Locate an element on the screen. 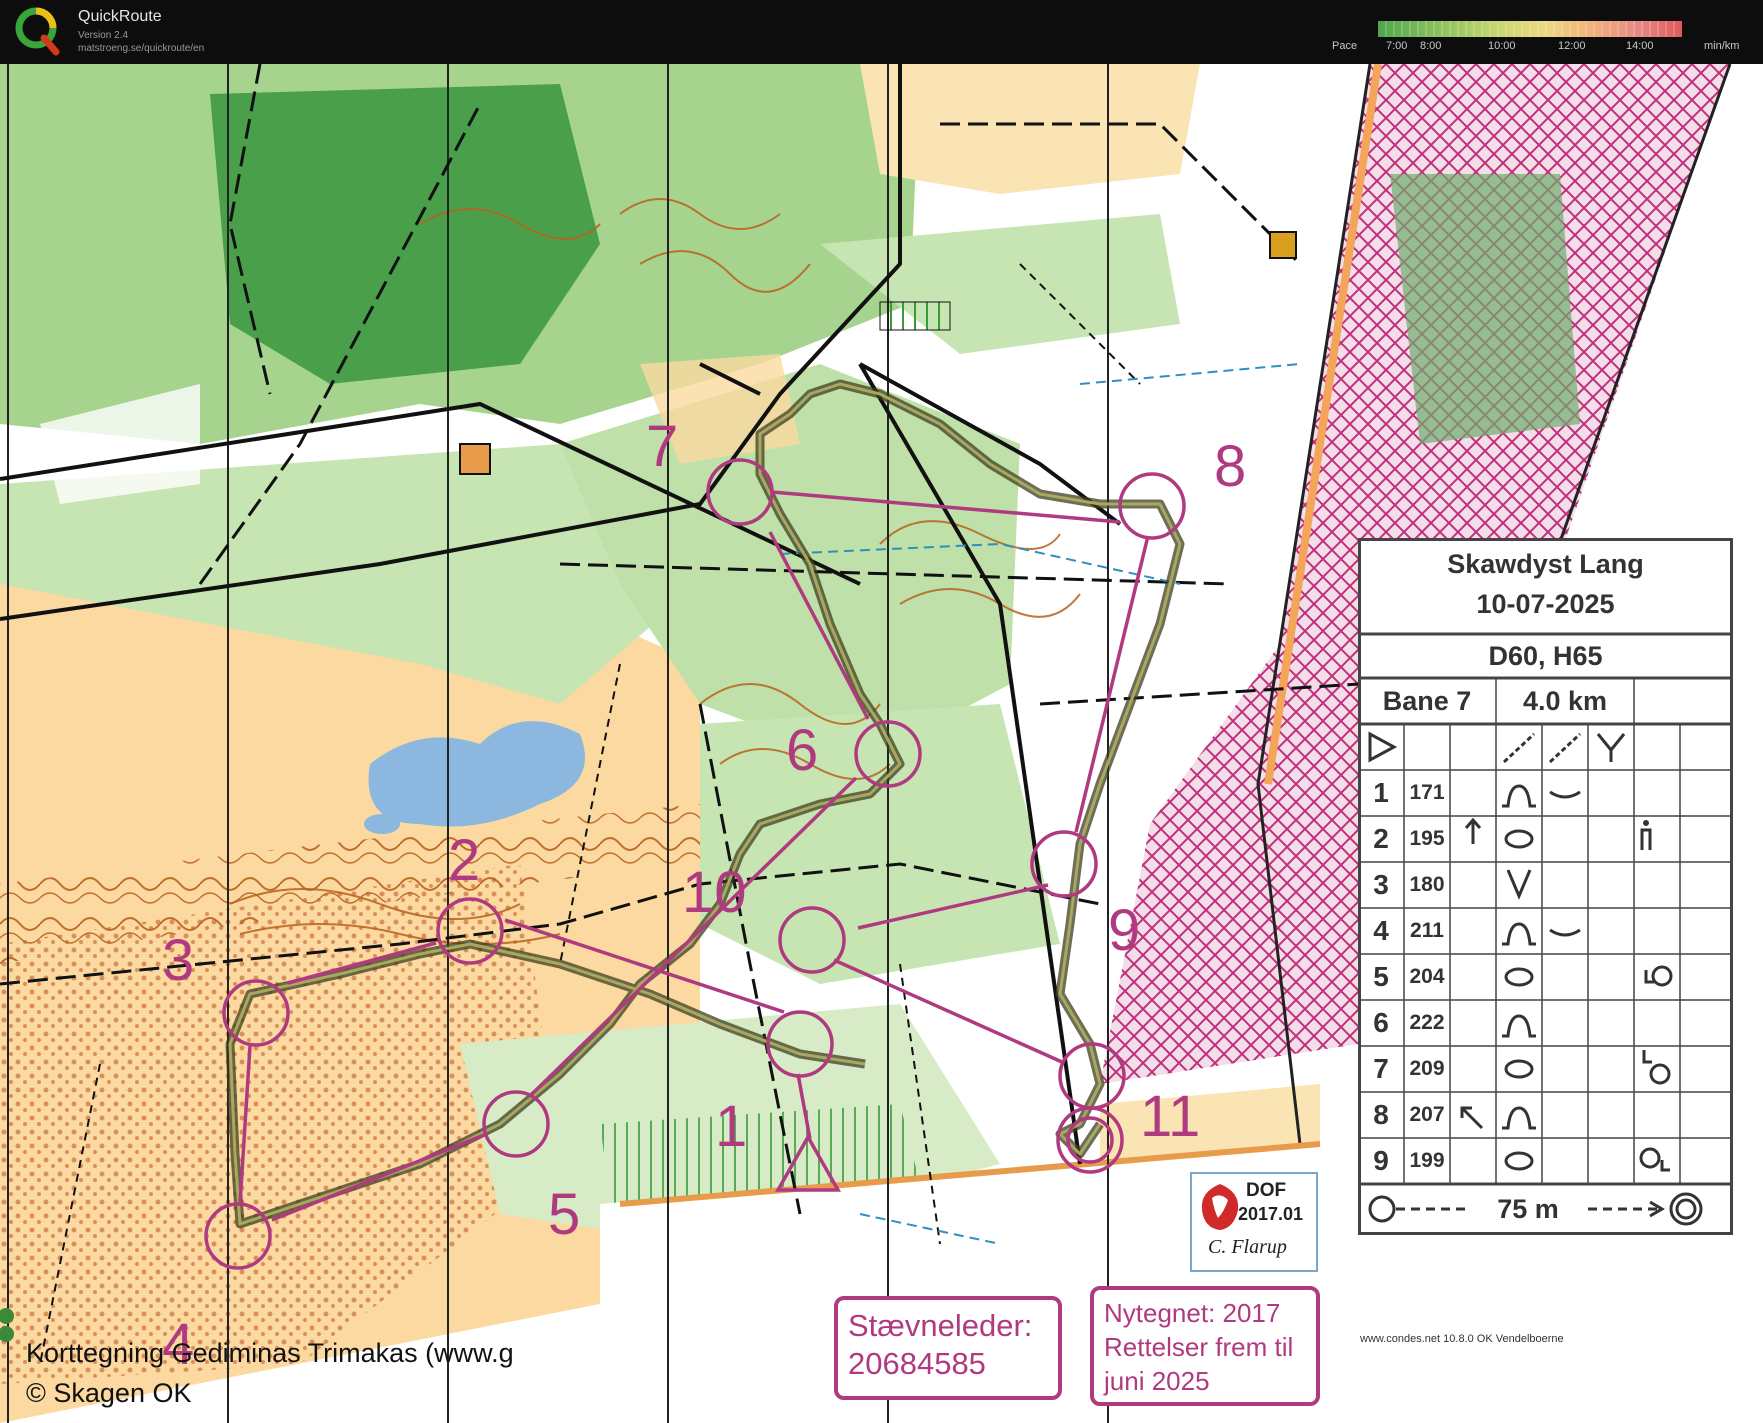 This screenshot has height=1423, width=1763. control-code: 222 is located at coordinates (1427, 1022).